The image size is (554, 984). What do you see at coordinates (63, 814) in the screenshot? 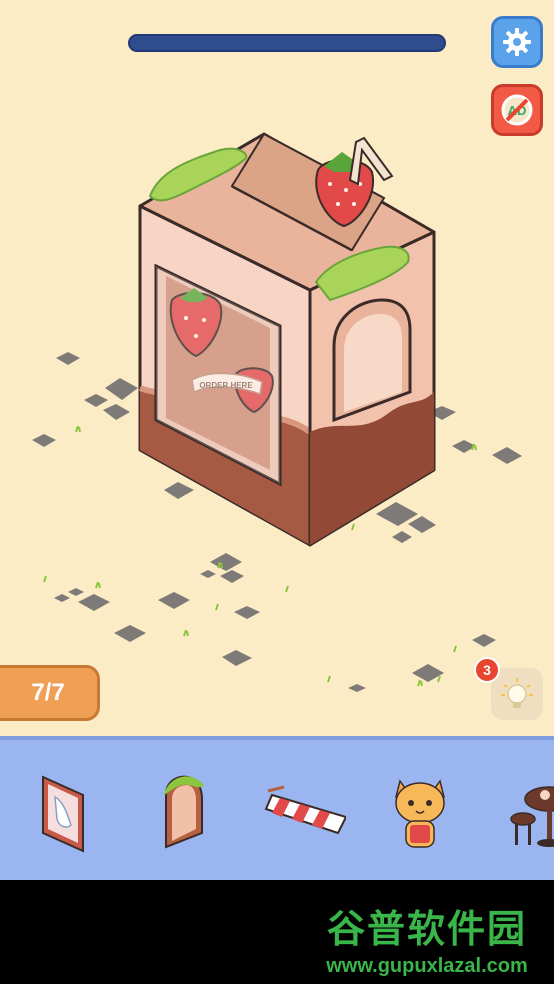
I see `wall-poster-icon` at bounding box center [63, 814].